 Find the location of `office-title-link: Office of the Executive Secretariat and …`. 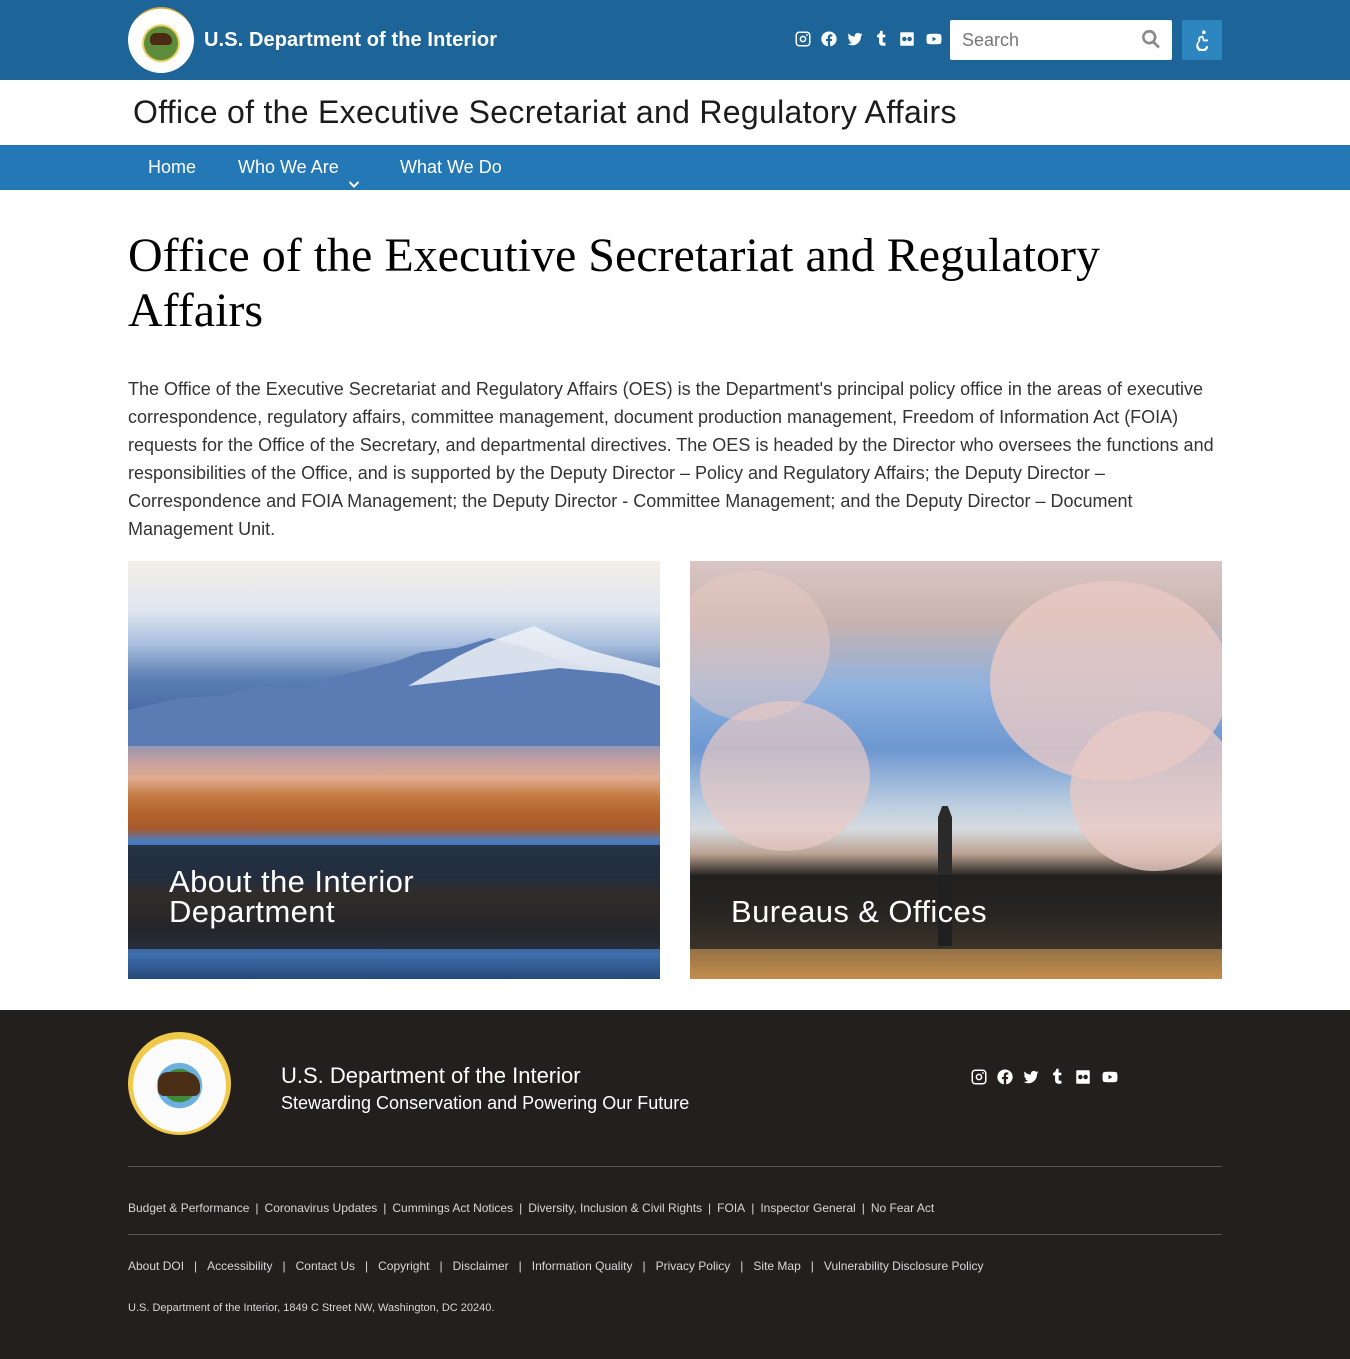

office-title-link: Office of the Executive Secretariat and … is located at coordinates (545, 112).